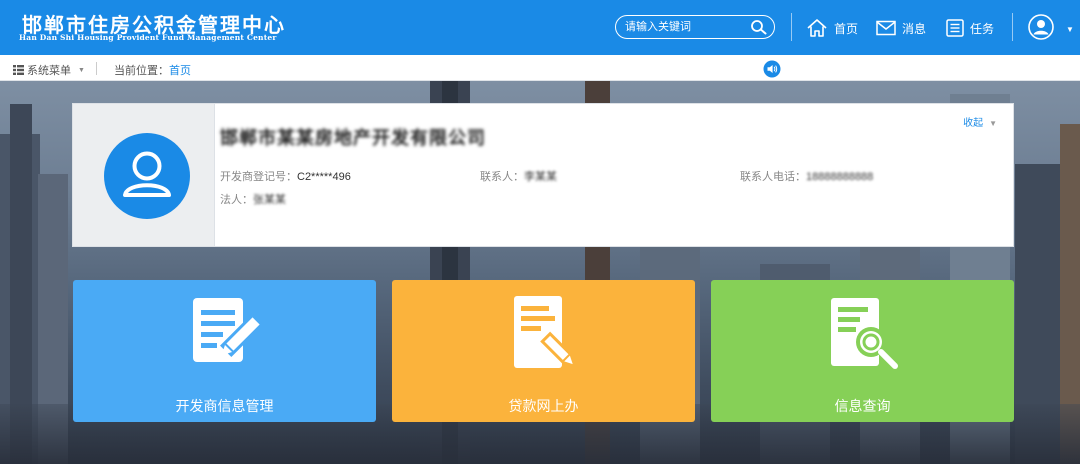  I want to click on tile-info-query: 信息查询, so click(862, 351).